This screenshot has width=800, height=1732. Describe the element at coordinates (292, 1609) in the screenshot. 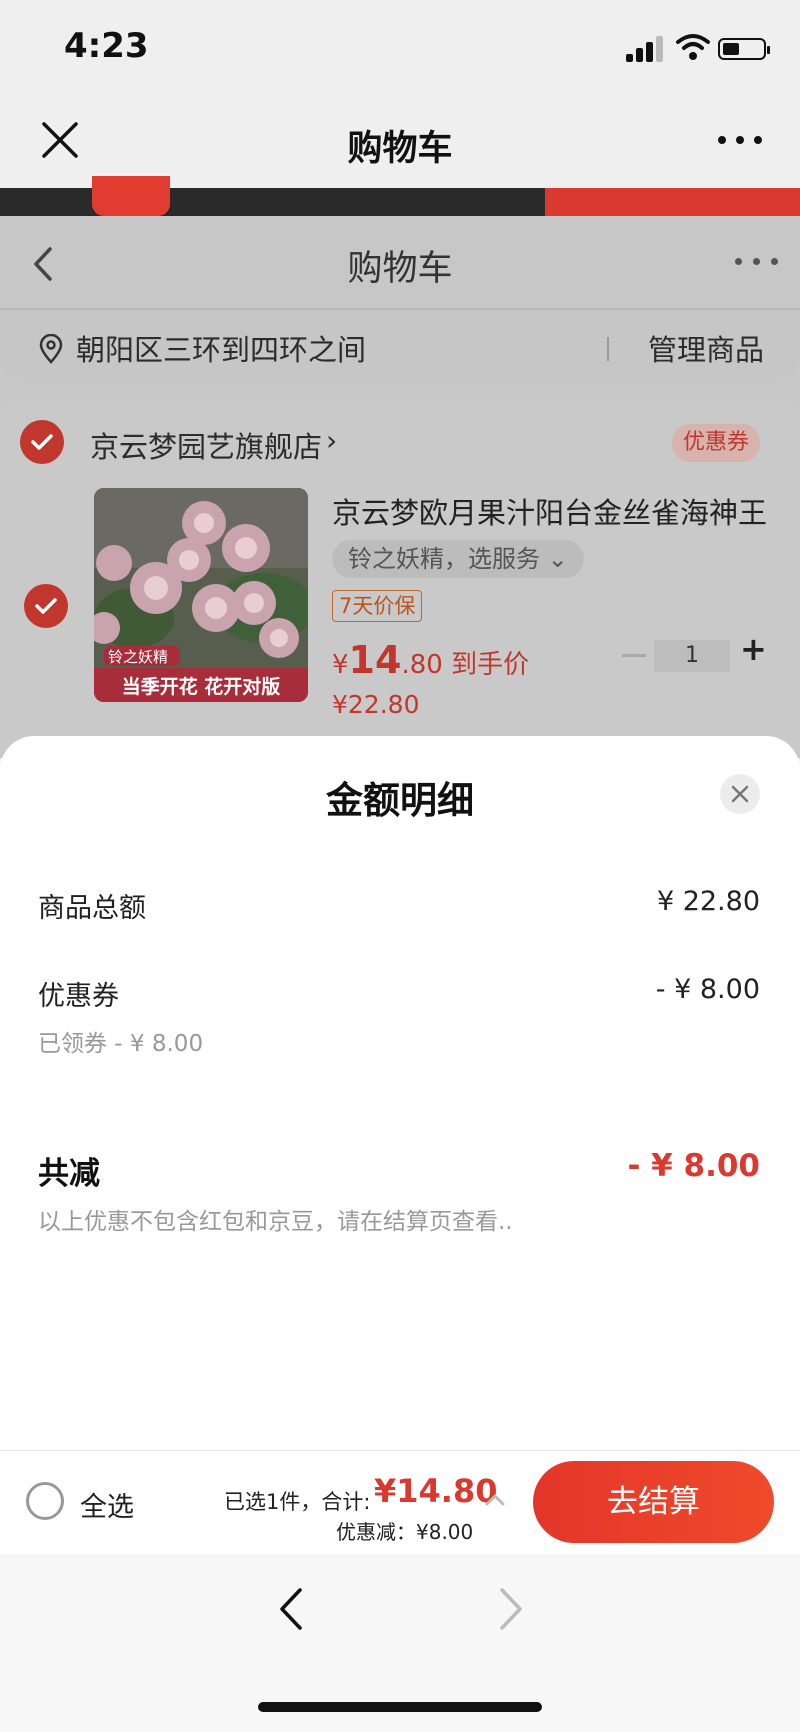

I see `nav-back-icon` at that location.